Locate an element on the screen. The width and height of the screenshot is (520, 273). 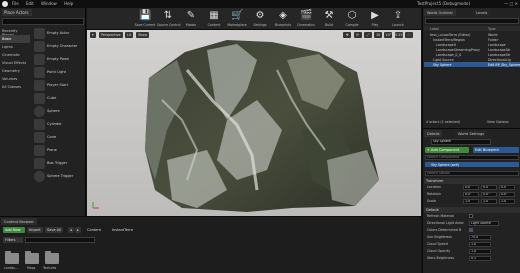
actor-name-field: Sky Sphere is located at coordinates (461, 142).